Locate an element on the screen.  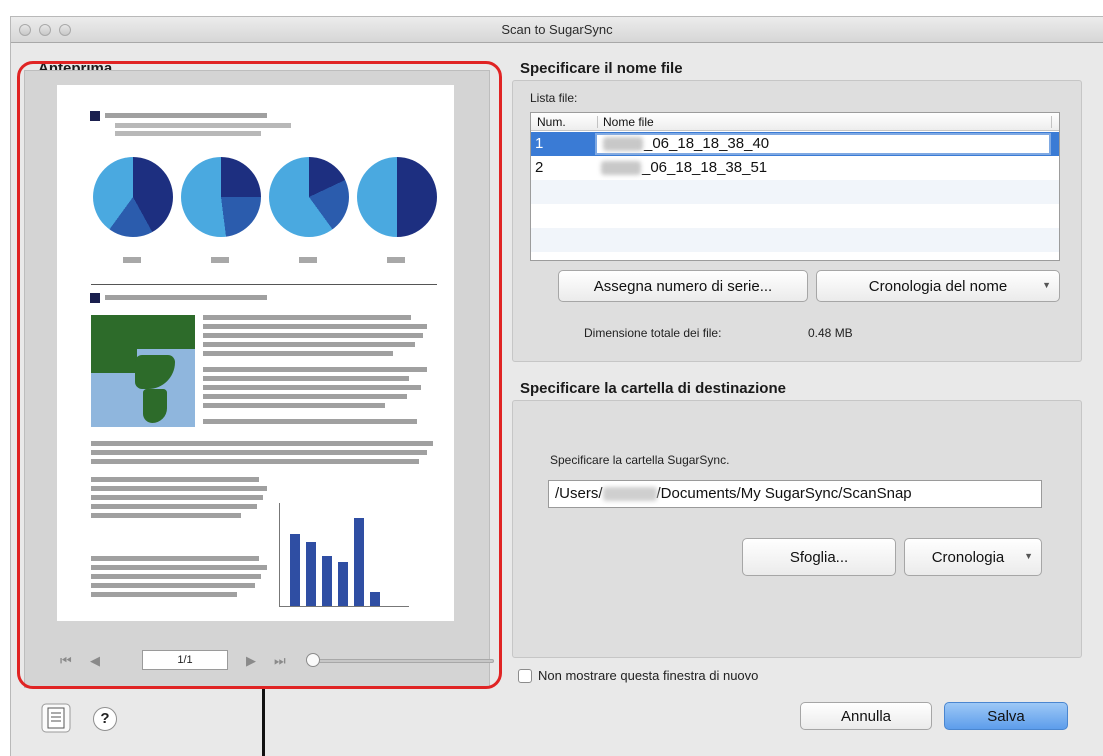
file-row-2: 2 _06_18_18_38_51 is located at coordinates (795, 168).